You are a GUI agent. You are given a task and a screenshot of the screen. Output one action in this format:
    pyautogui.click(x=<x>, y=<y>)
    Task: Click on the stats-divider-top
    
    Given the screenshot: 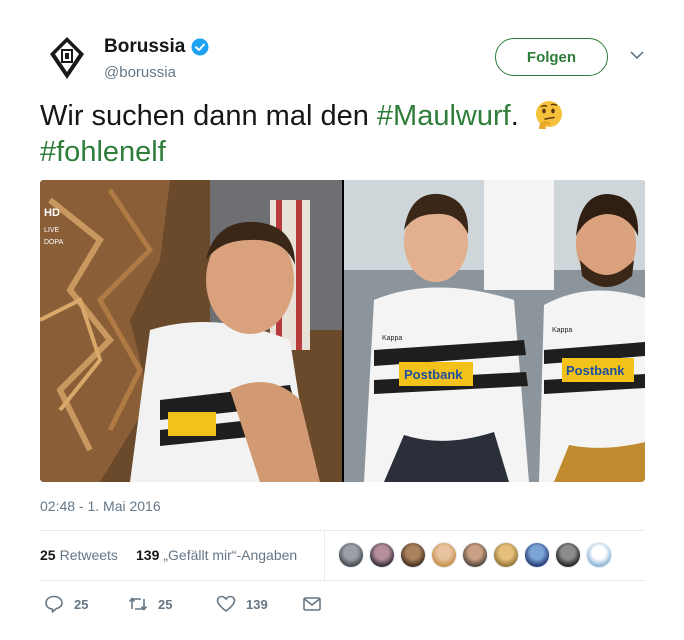 What is the action you would take?
    pyautogui.click(x=342, y=530)
    